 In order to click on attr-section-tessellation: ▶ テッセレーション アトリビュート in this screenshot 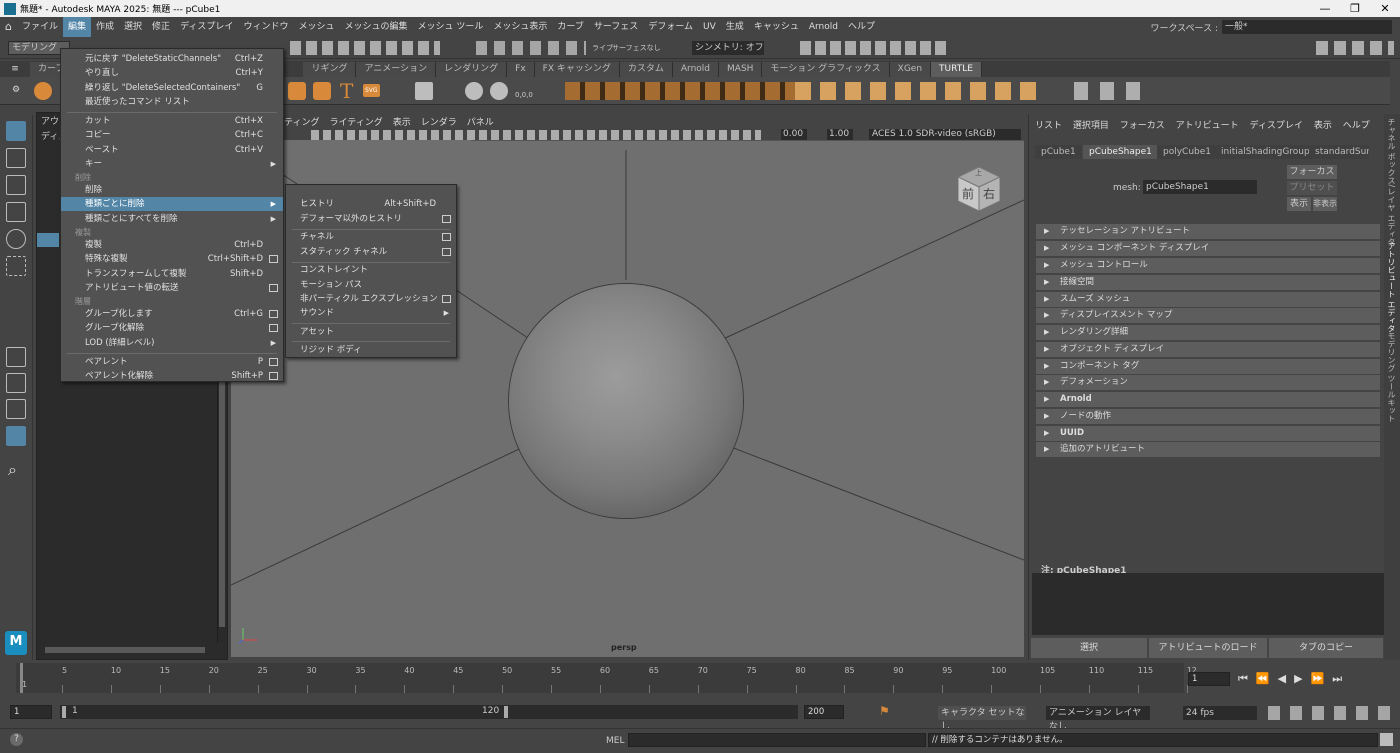, I will do `click(1208, 231)`.